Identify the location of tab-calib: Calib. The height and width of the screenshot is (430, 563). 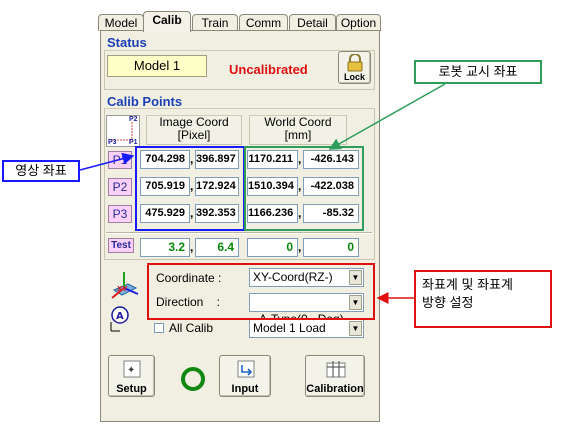
(167, 21).